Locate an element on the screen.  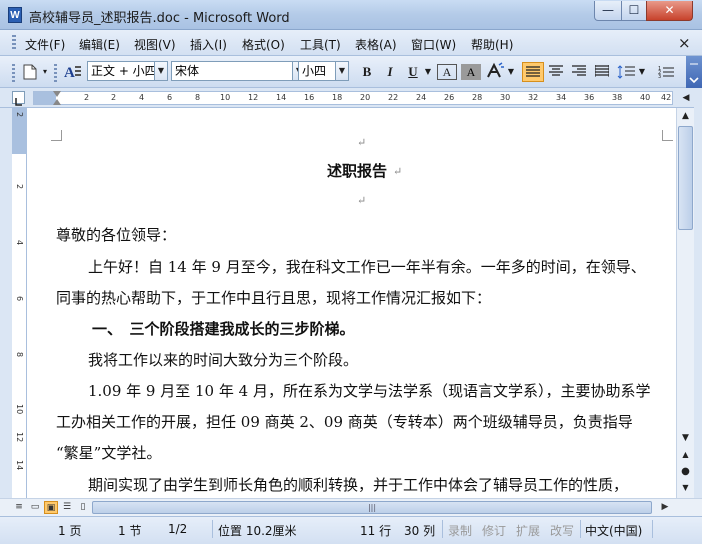
horizontal-scroll-thumb: ||| is located at coordinates (372, 507).